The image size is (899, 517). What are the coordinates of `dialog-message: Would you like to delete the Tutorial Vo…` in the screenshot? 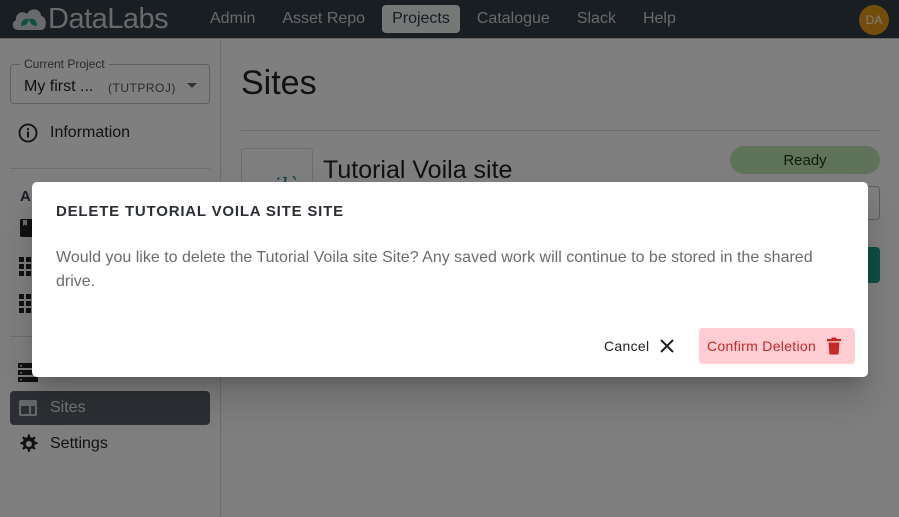 It's located at (434, 269).